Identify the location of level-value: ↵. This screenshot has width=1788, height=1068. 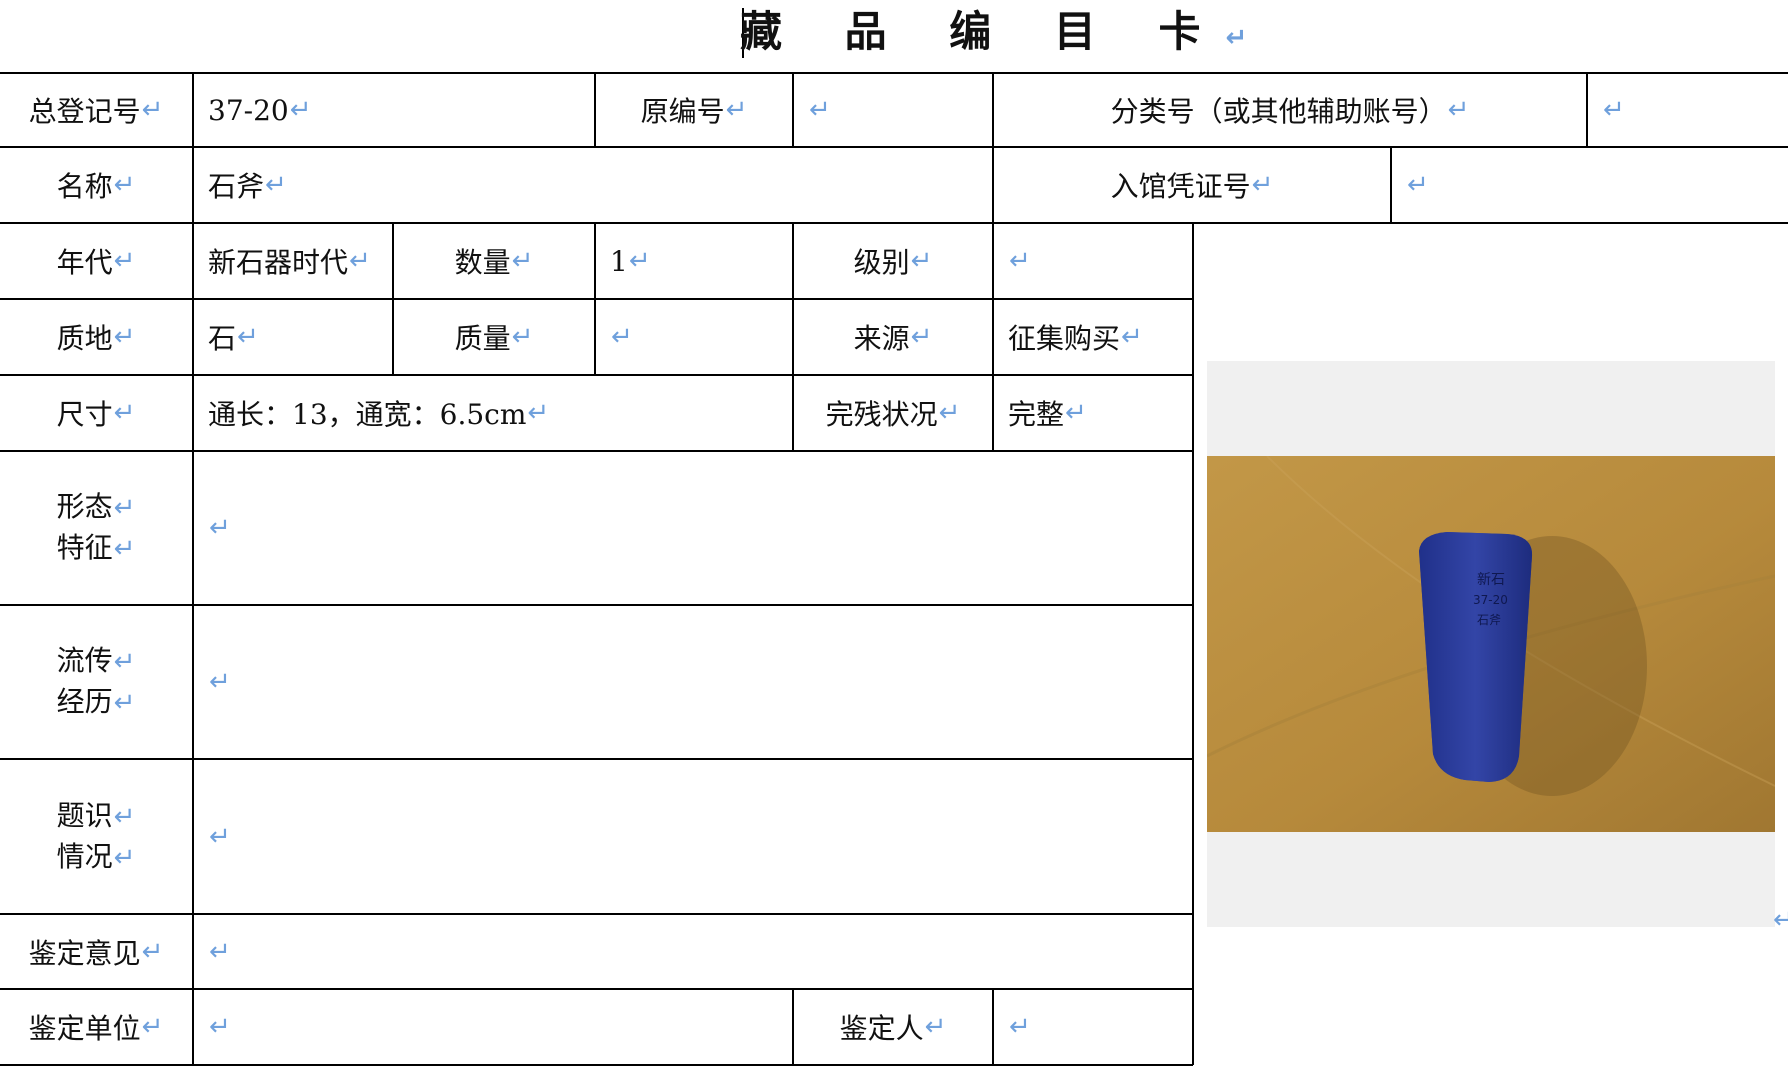
(1093, 261).